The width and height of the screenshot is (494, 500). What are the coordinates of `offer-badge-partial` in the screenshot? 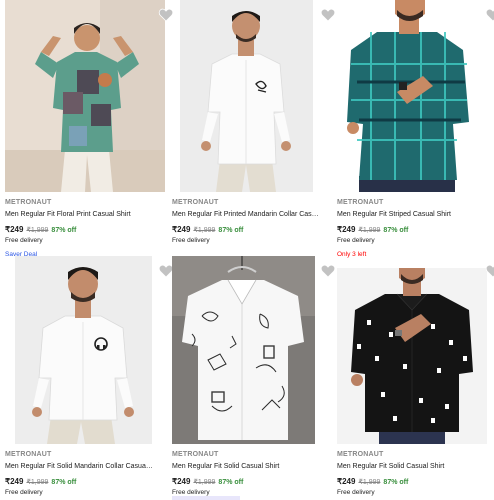 It's located at (206, 498).